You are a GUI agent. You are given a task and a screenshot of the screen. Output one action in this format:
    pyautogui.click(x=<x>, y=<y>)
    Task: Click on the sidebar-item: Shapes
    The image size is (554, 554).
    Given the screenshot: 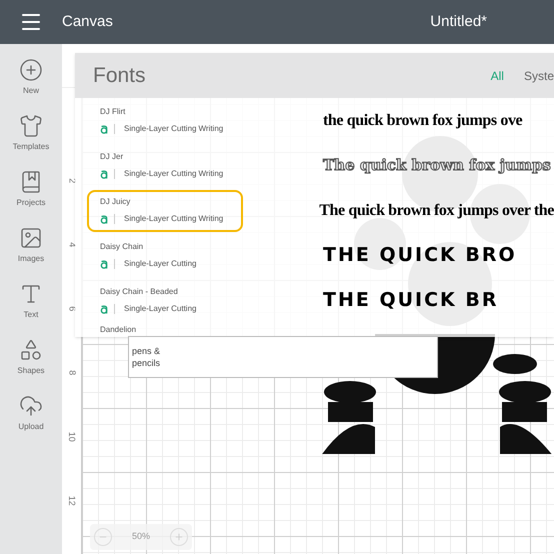 What is the action you would take?
    pyautogui.click(x=31, y=357)
    